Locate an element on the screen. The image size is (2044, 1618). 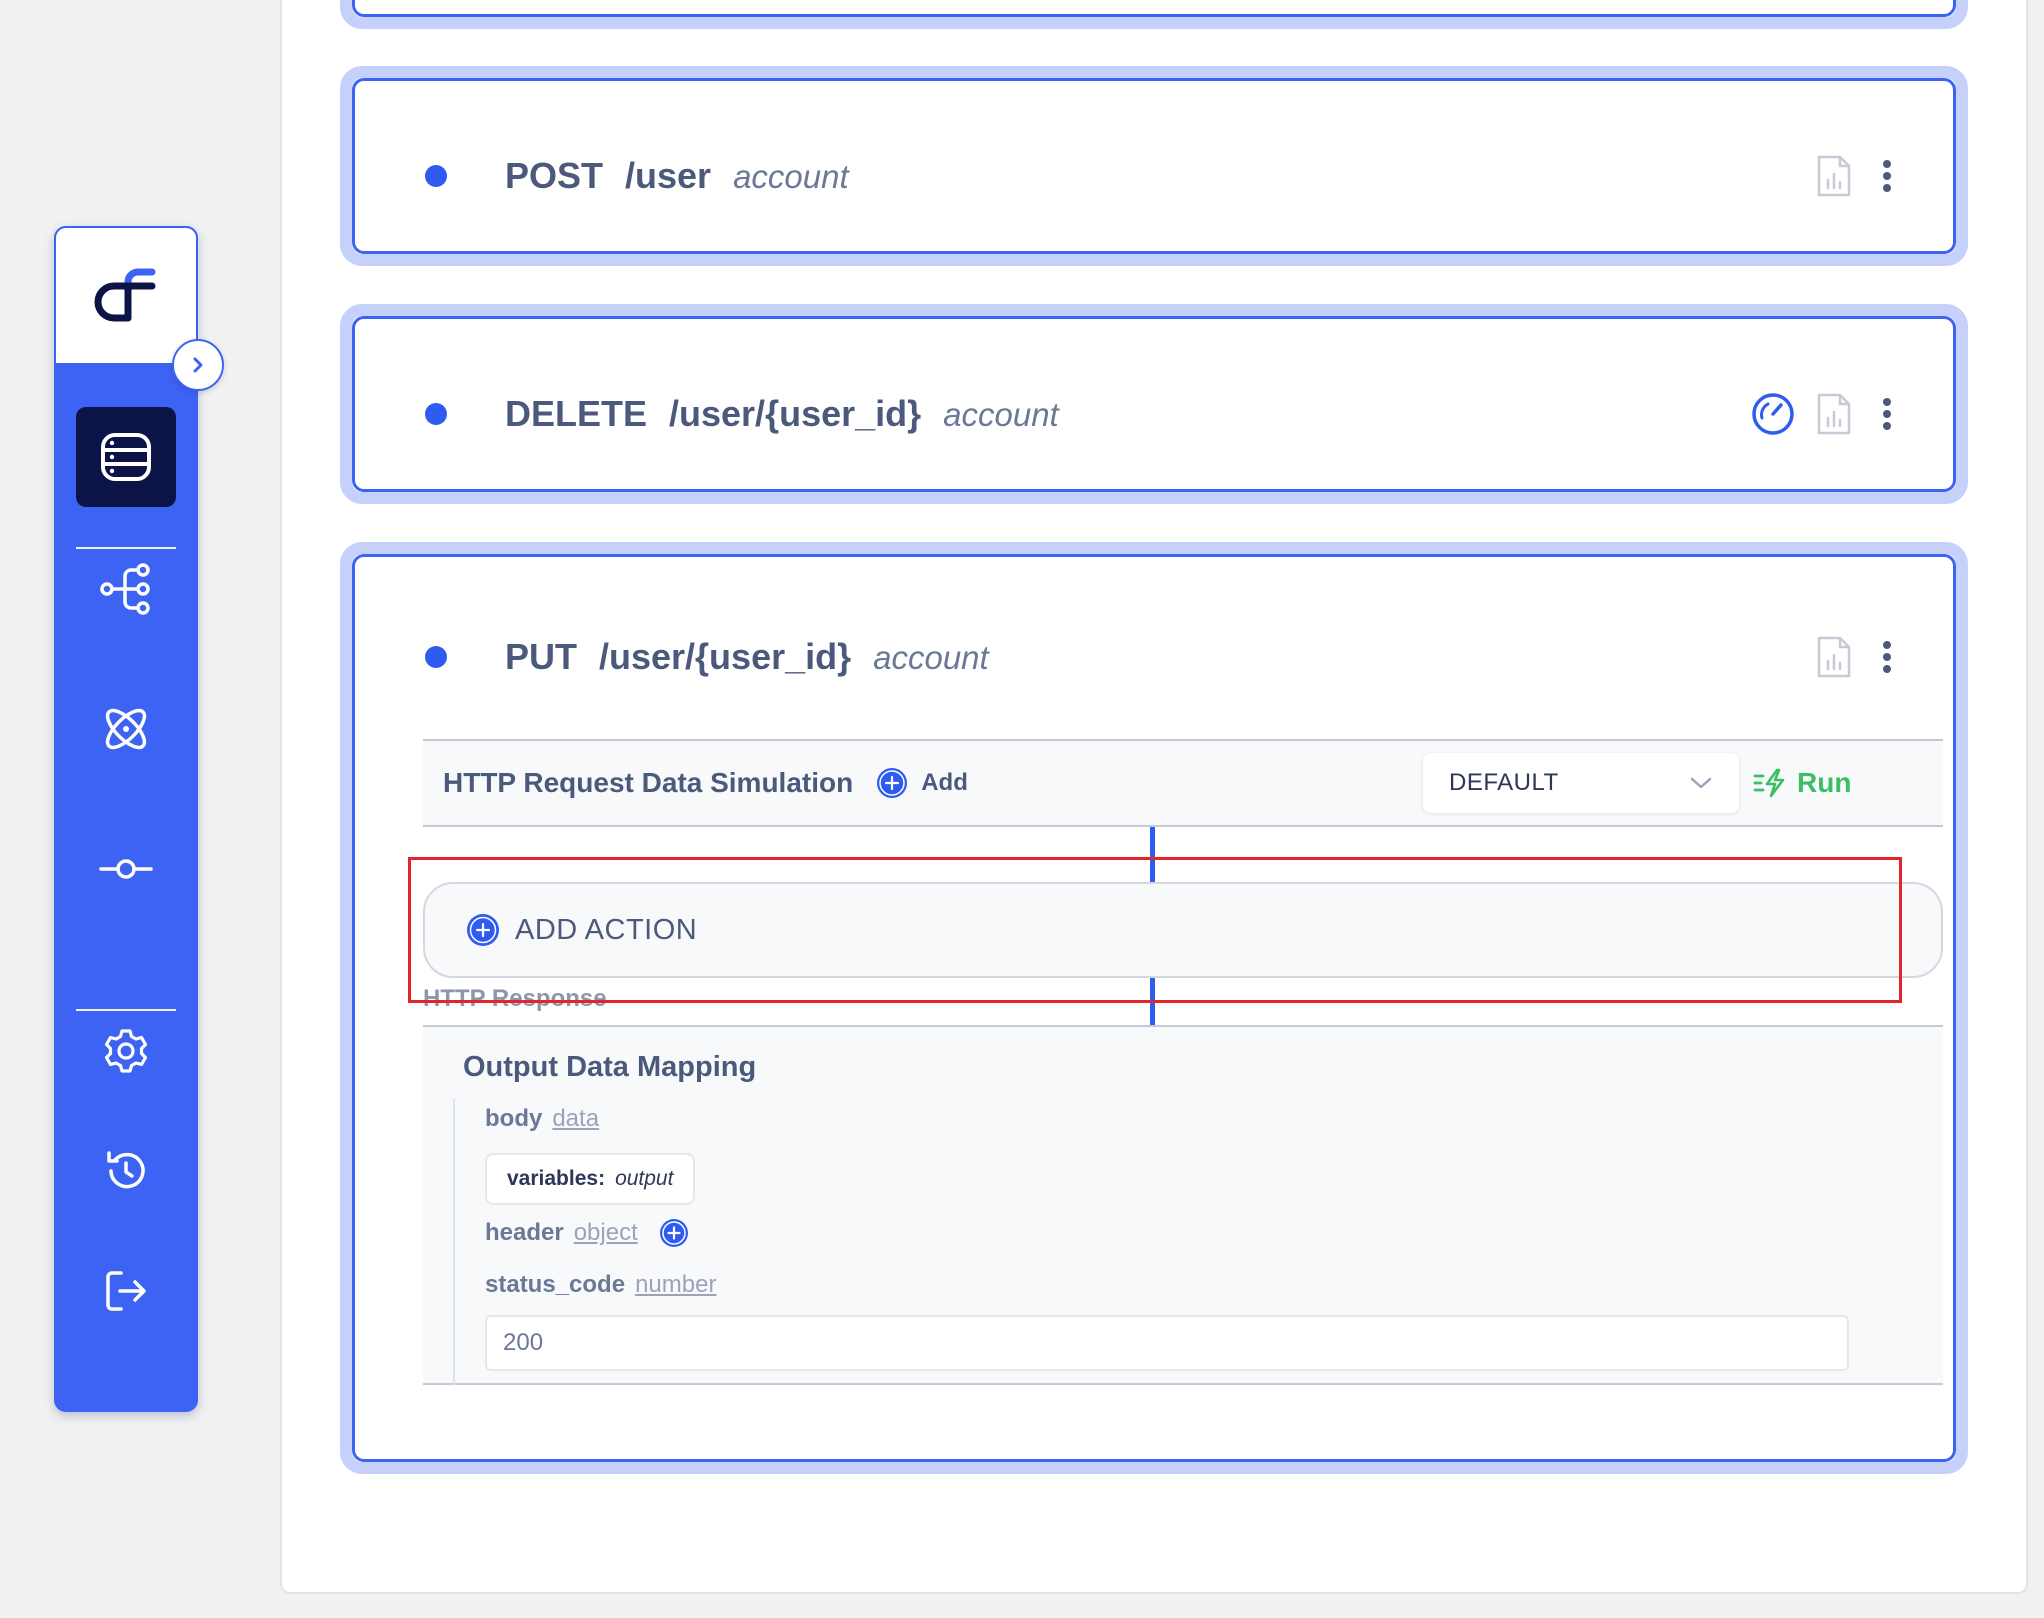
nav-logout is located at coordinates (126, 1291).